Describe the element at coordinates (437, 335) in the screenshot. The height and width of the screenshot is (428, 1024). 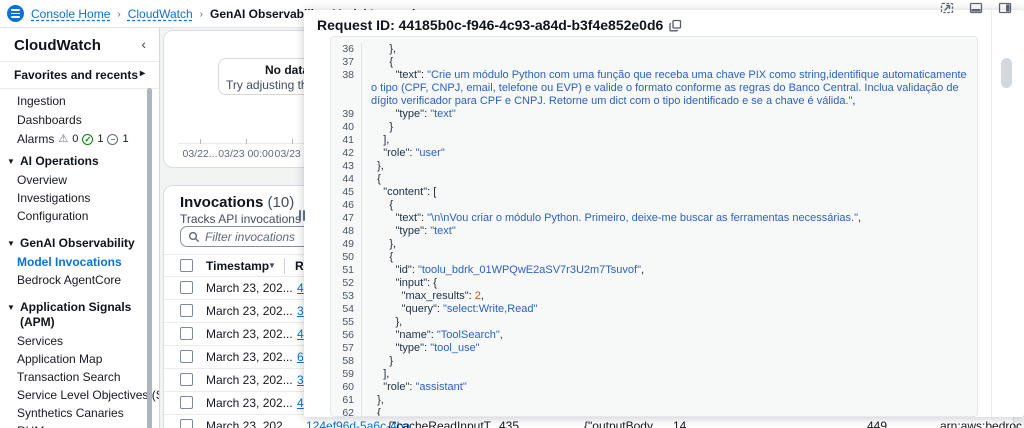
I see `code-content: "name": "ToolSearch",` at that location.